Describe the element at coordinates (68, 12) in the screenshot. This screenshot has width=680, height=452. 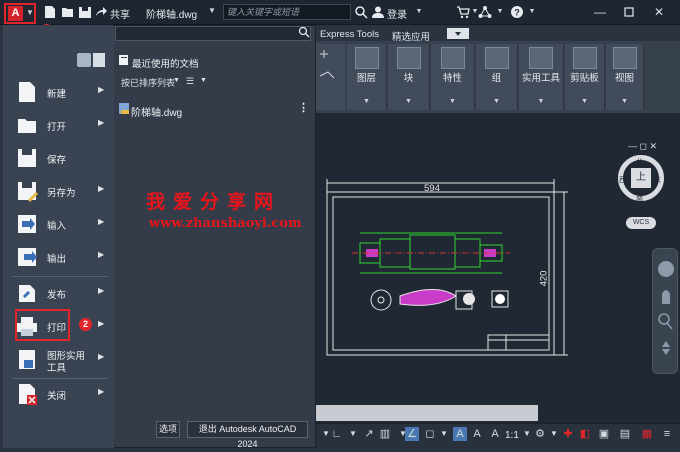
I see `open-icon` at that location.